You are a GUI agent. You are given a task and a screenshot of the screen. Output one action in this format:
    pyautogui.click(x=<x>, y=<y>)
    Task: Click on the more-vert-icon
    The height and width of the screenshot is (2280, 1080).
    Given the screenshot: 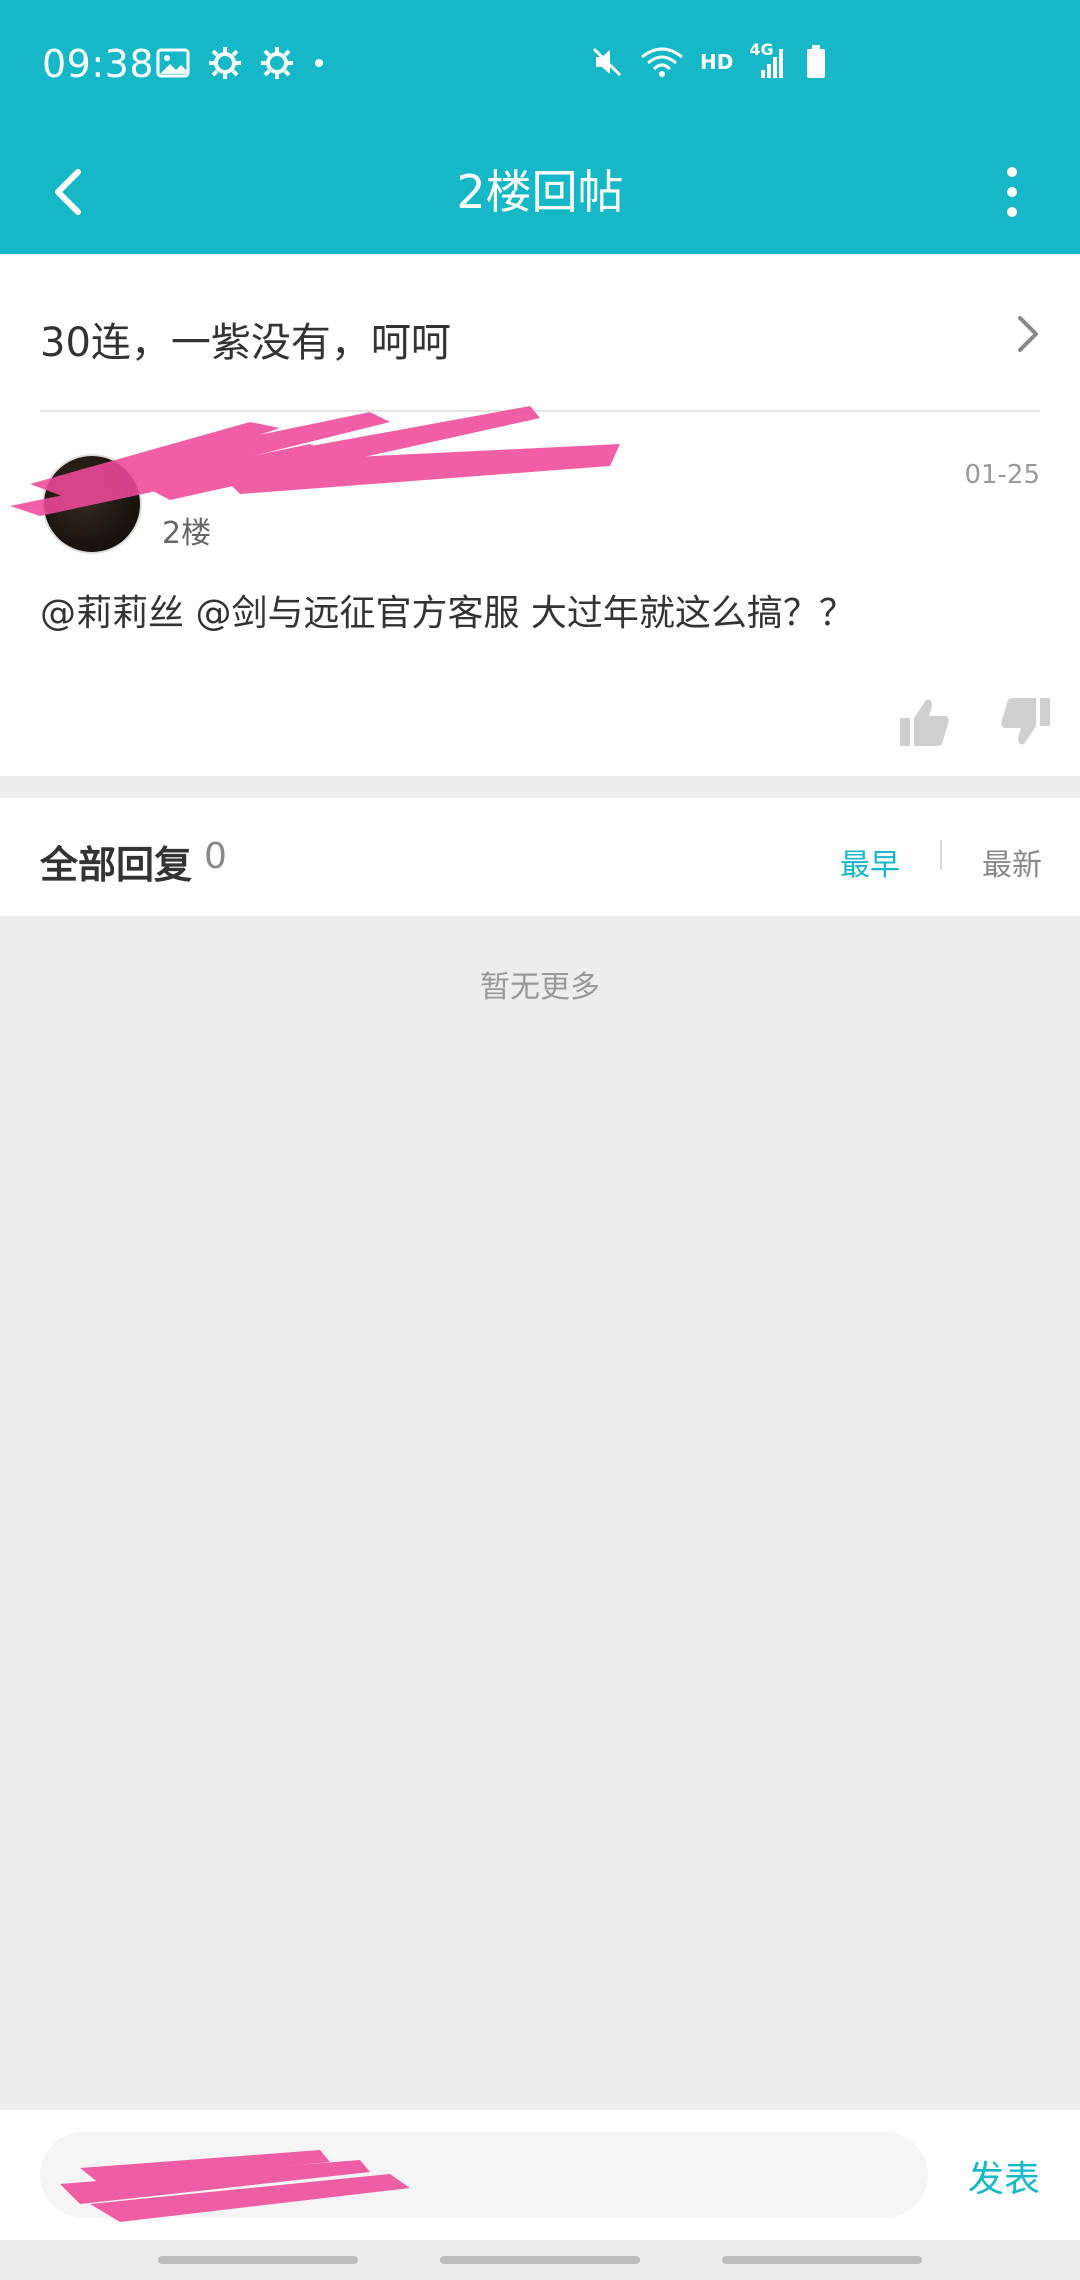 What is the action you would take?
    pyautogui.click(x=1012, y=192)
    